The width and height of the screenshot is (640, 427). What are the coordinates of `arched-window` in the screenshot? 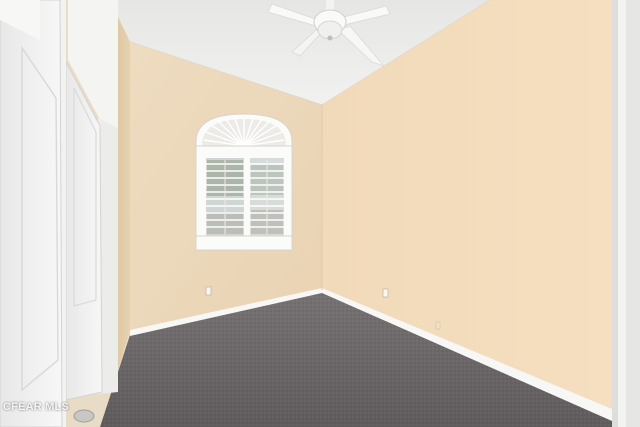 It's located at (244, 182).